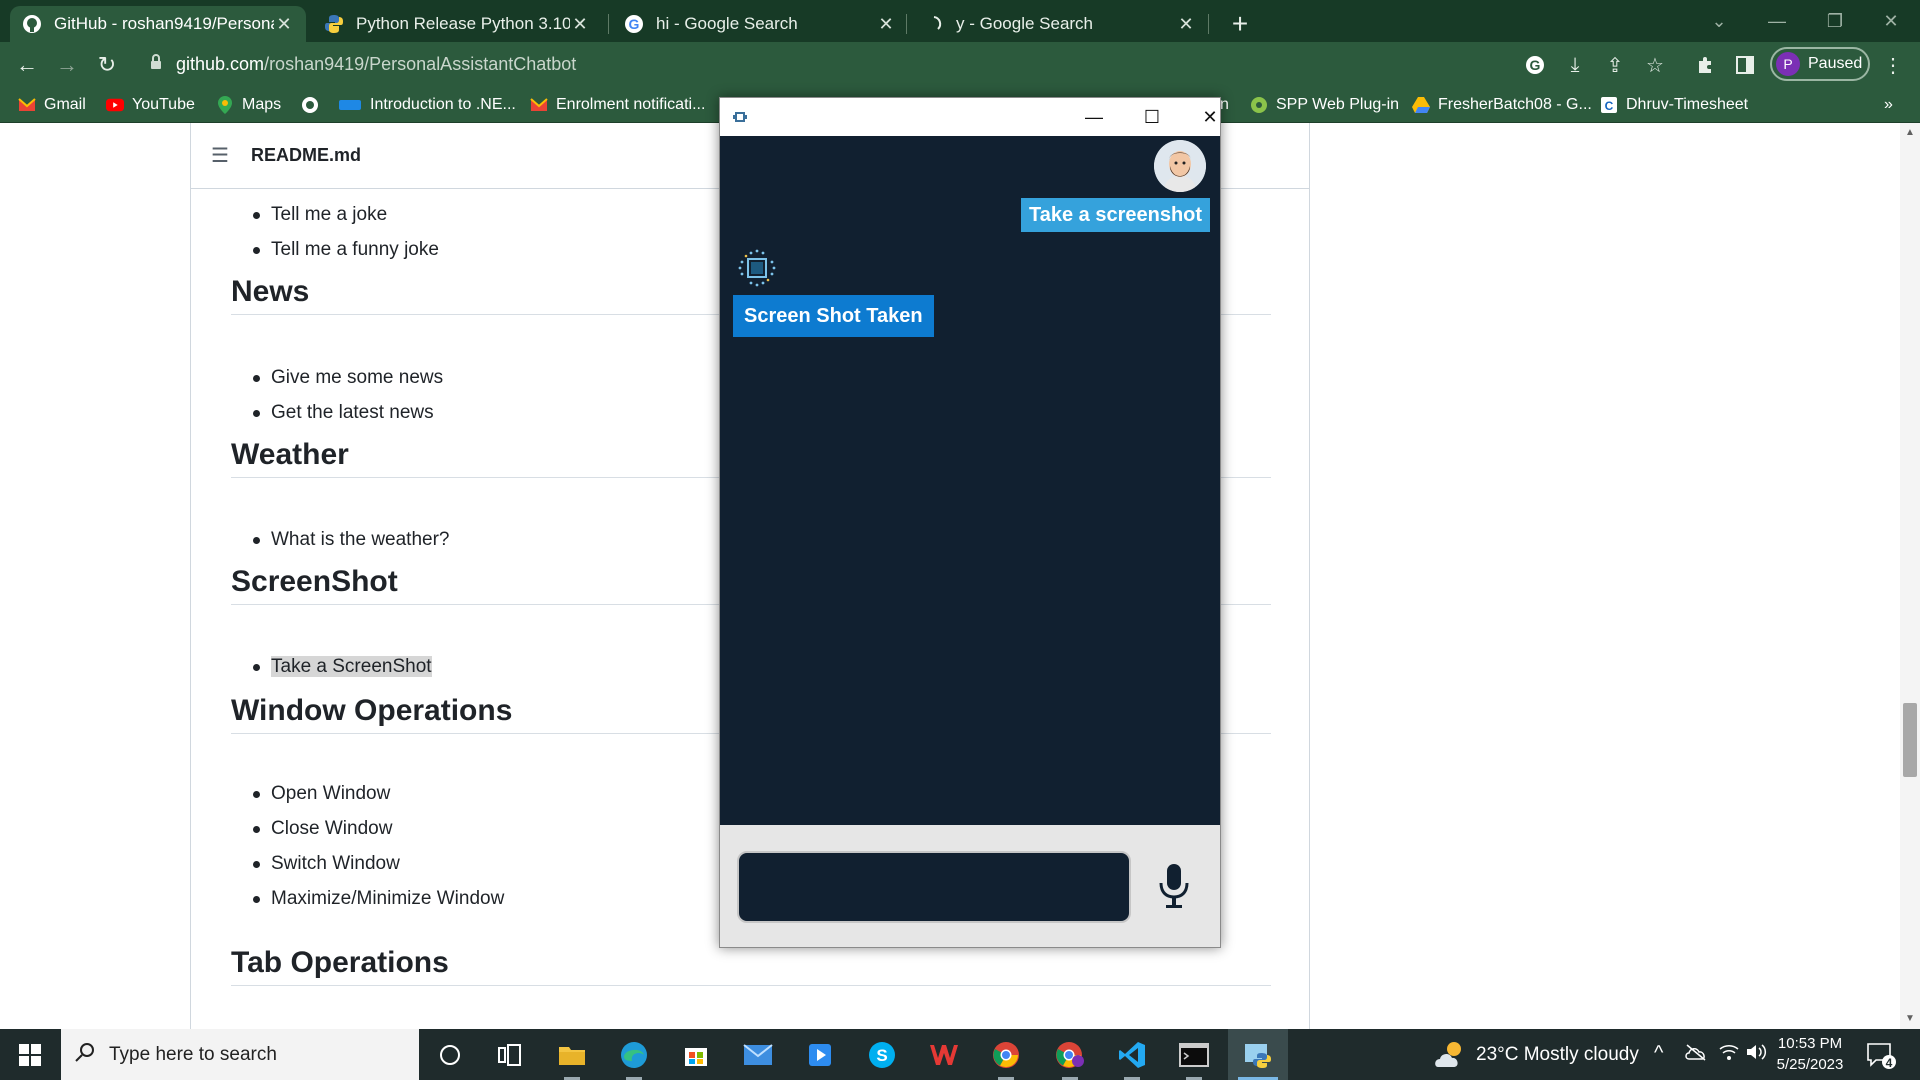 This screenshot has width=1920, height=1080. Describe the element at coordinates (1258, 1054) in the screenshot. I see `python-app-icon` at that location.